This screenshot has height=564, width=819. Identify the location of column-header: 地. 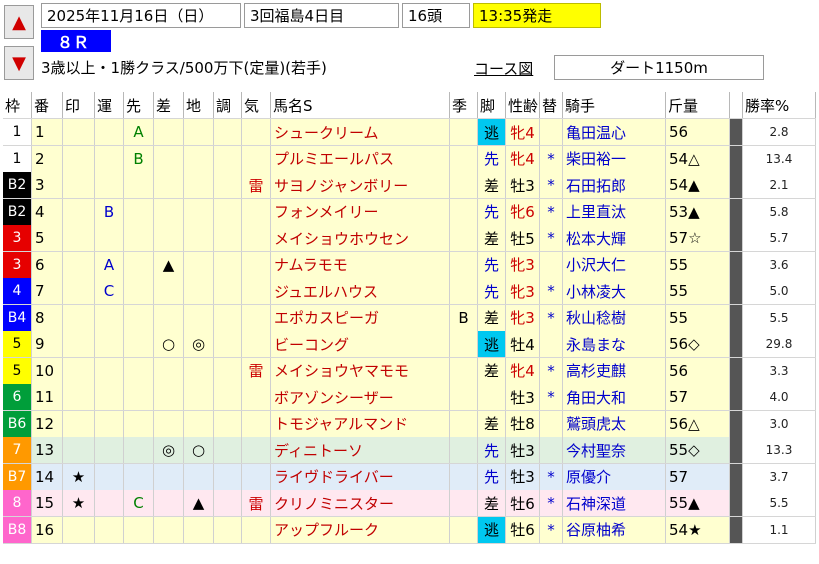
(199, 105).